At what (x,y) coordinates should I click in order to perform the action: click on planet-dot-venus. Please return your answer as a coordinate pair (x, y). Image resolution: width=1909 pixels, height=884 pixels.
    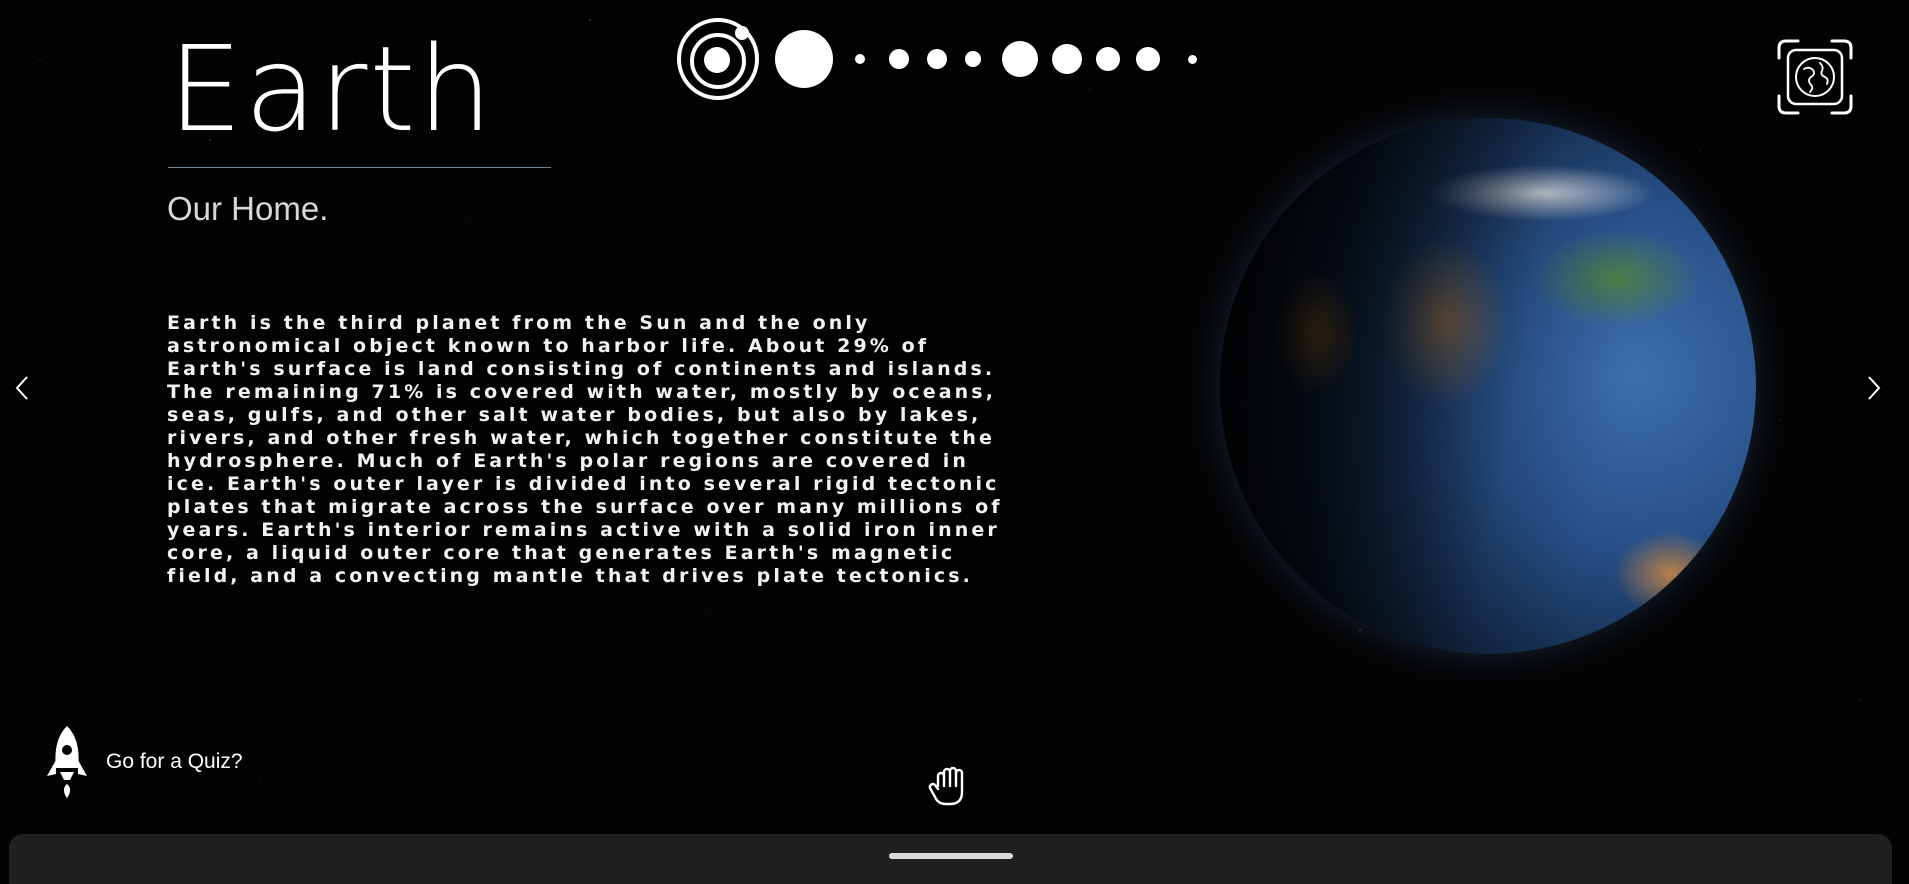
    Looking at the image, I should click on (899, 59).